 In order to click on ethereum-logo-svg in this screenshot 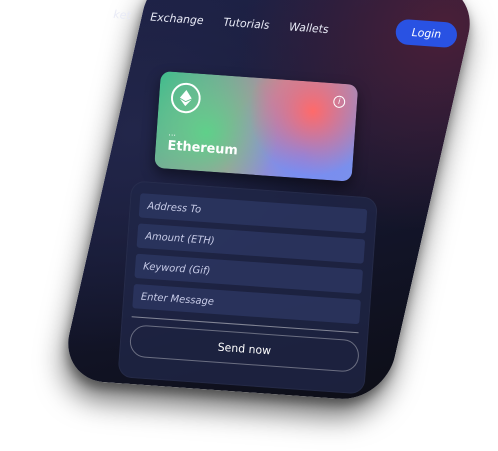, I will do `click(185, 98)`.